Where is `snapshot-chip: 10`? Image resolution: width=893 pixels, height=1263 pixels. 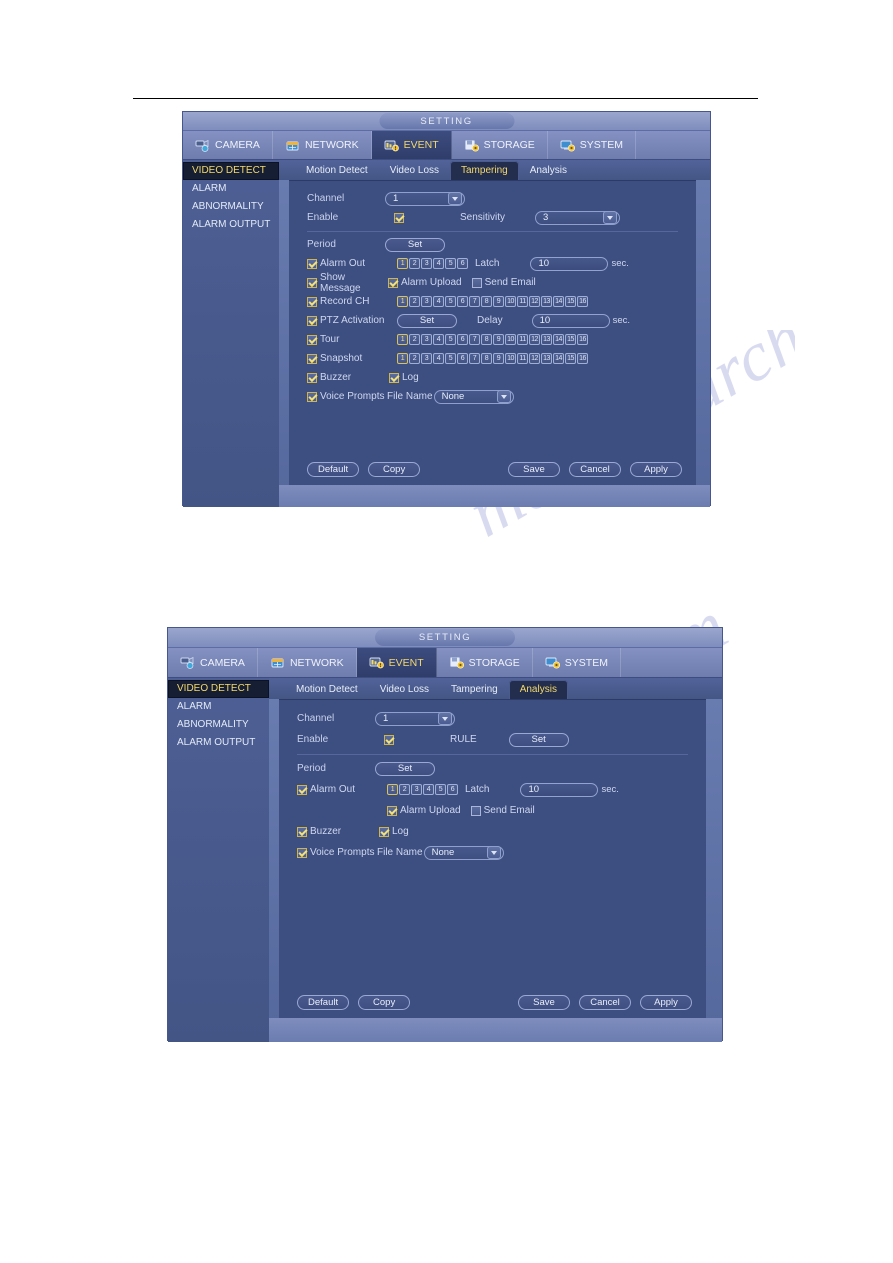 snapshot-chip: 10 is located at coordinates (510, 358).